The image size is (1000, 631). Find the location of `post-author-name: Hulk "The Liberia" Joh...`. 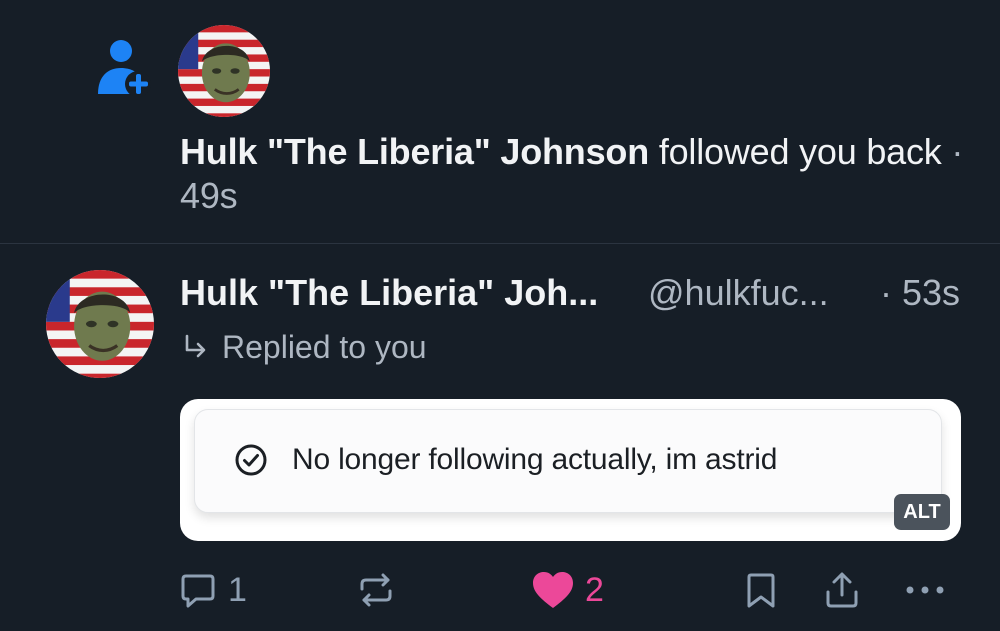

post-author-name: Hulk "The Liberia" Joh... is located at coordinates (389, 293).